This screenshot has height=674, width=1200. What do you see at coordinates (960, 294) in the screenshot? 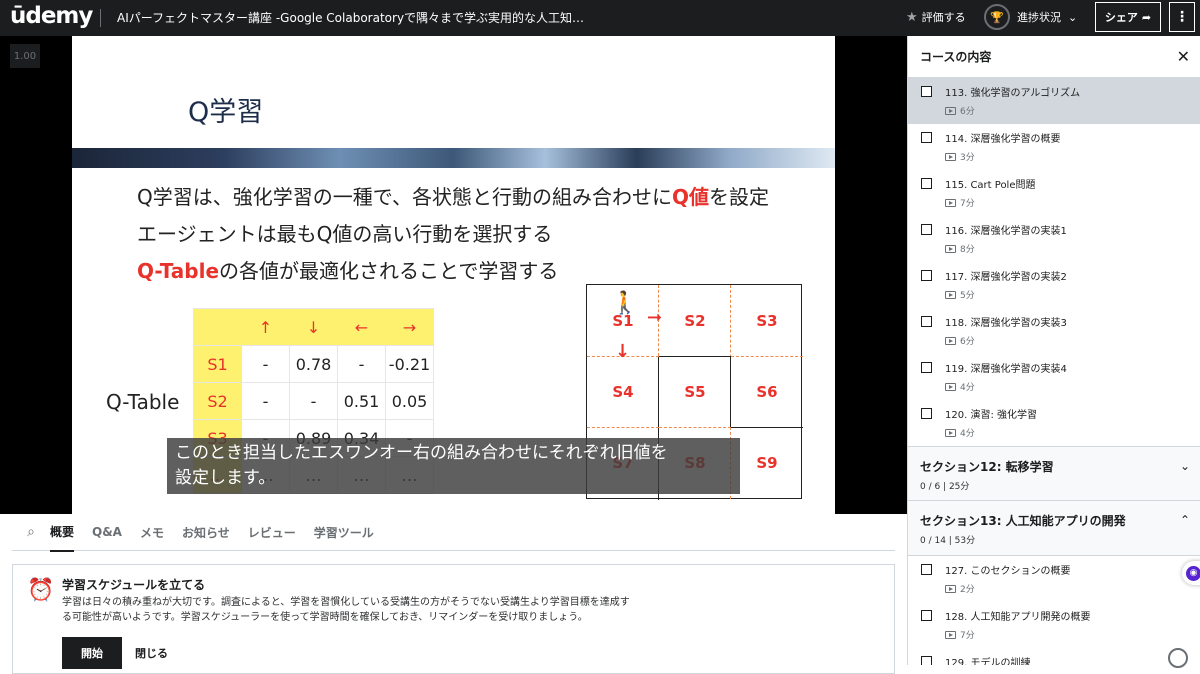
I see `lecture-duration: 5分` at bounding box center [960, 294].